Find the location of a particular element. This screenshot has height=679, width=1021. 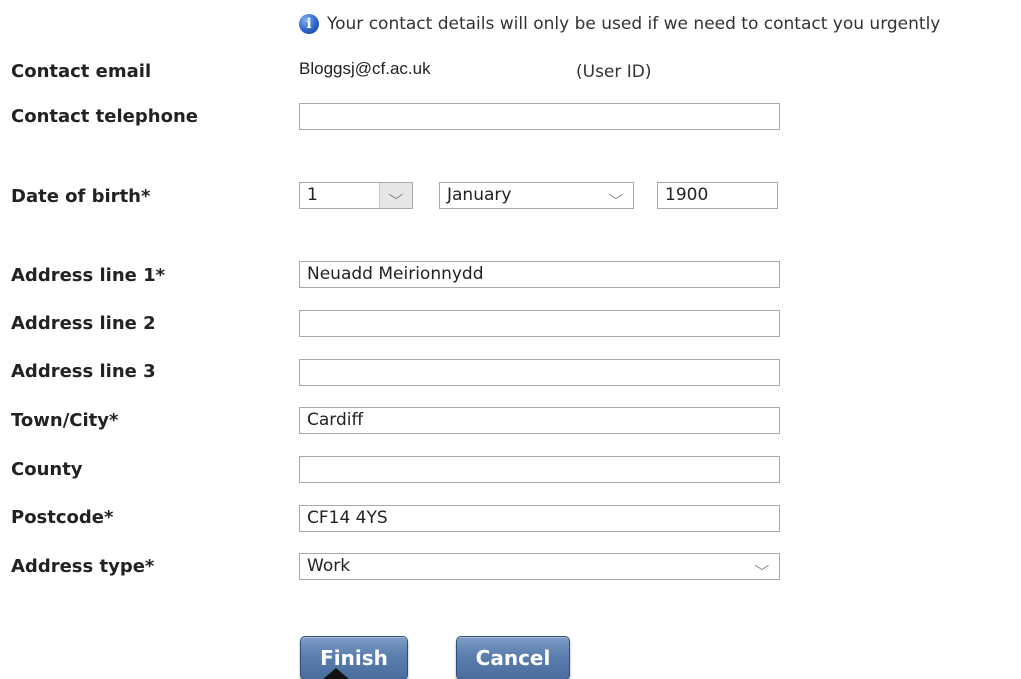

contact-telephone-input is located at coordinates (539, 116).